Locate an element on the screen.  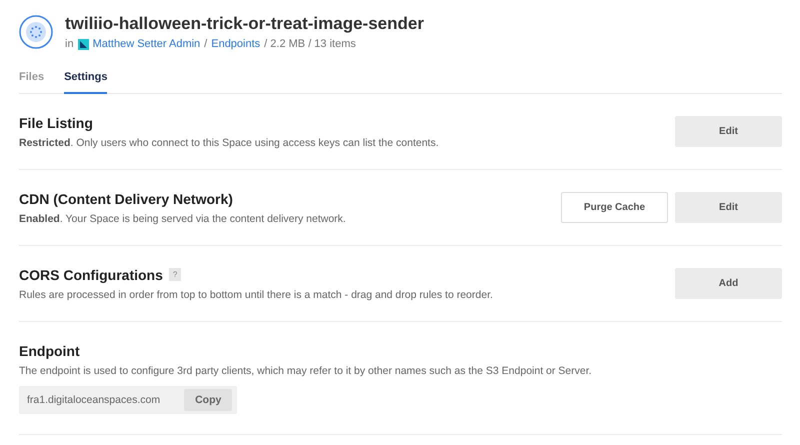
section-title: CORS Configurations is located at coordinates (91, 274).